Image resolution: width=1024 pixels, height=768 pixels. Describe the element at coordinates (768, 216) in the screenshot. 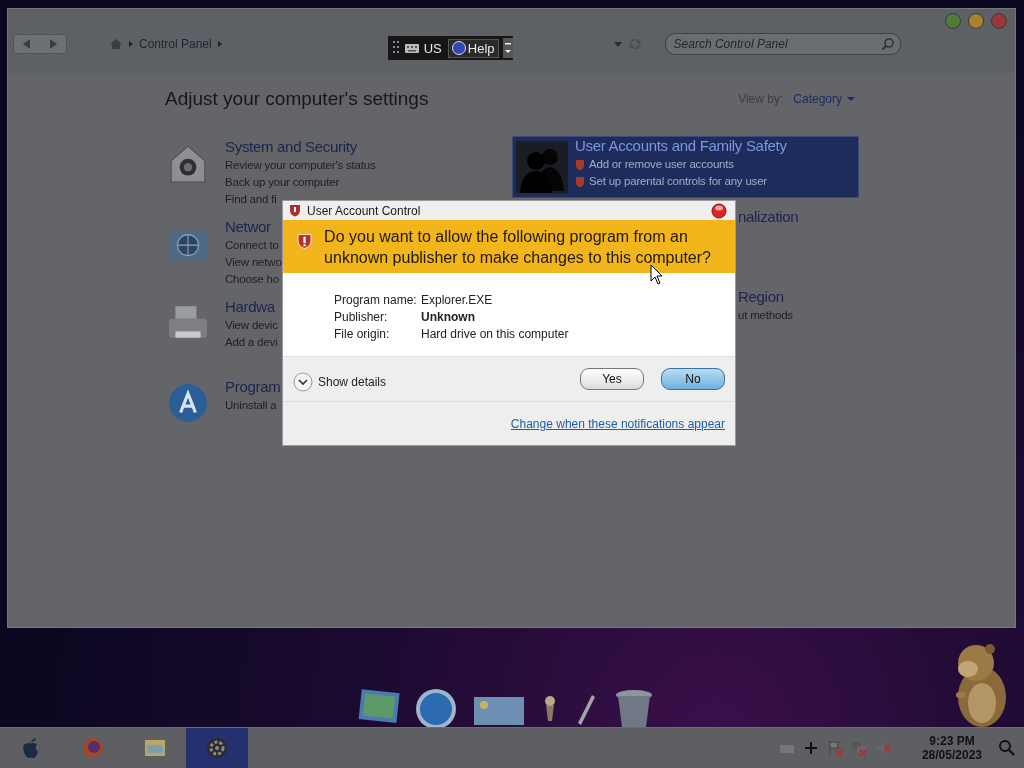

I see `category-link: nalization` at that location.